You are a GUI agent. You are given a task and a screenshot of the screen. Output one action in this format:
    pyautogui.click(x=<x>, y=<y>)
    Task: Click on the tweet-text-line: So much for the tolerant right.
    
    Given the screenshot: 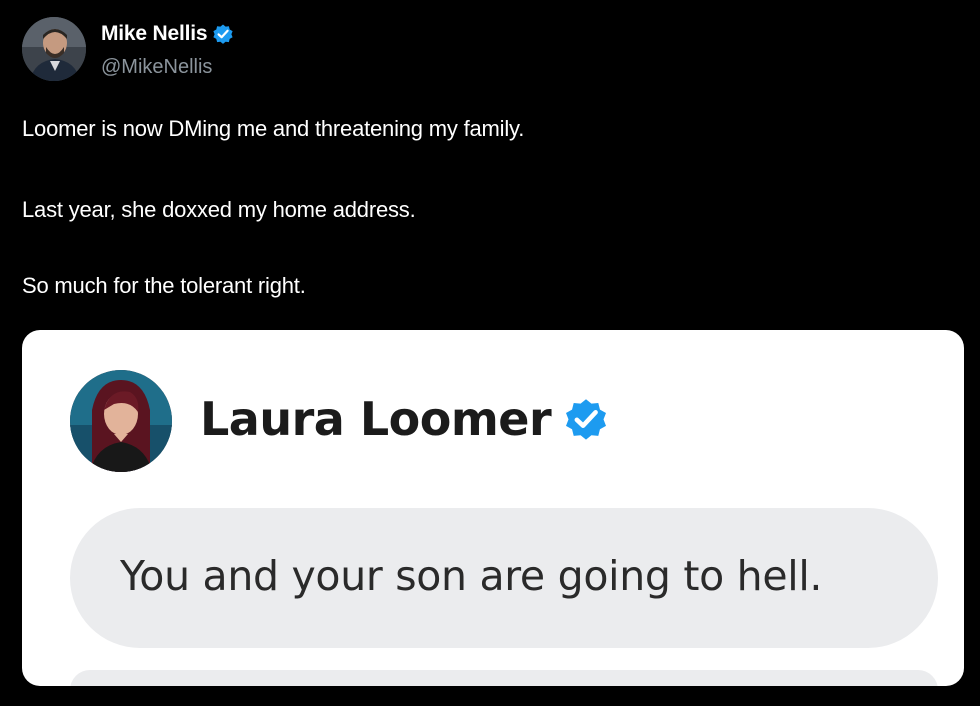 What is the action you would take?
    pyautogui.click(x=164, y=285)
    